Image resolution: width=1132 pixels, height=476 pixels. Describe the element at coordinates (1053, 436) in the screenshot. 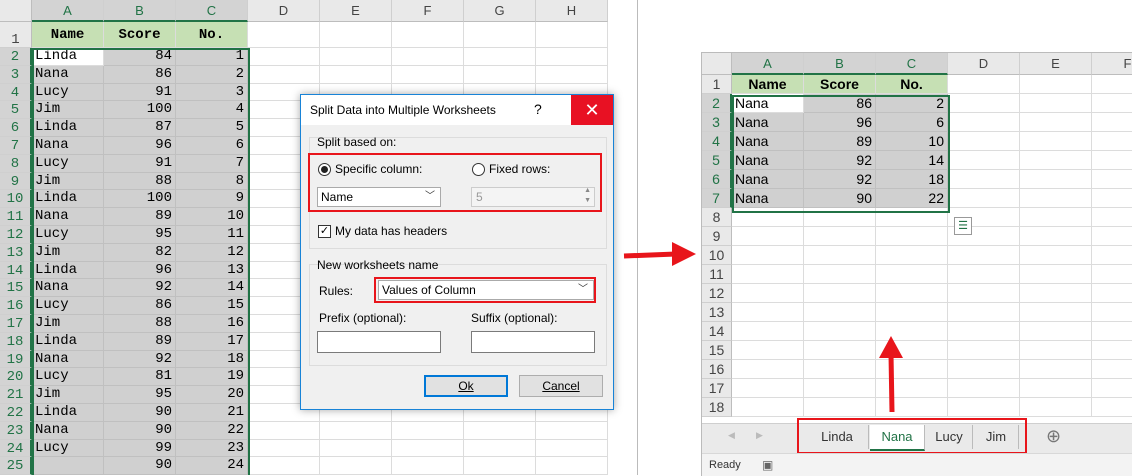

I see `add-sheet-icon: ⊕` at that location.